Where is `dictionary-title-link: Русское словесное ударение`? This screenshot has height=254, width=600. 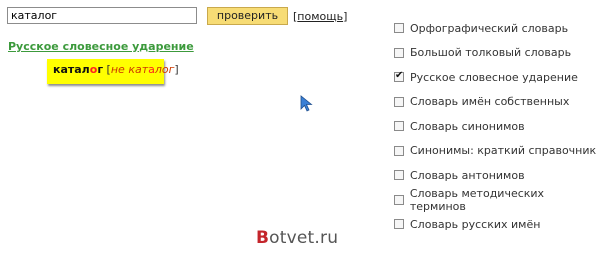 dictionary-title-link: Русское словесное ударение is located at coordinates (101, 46).